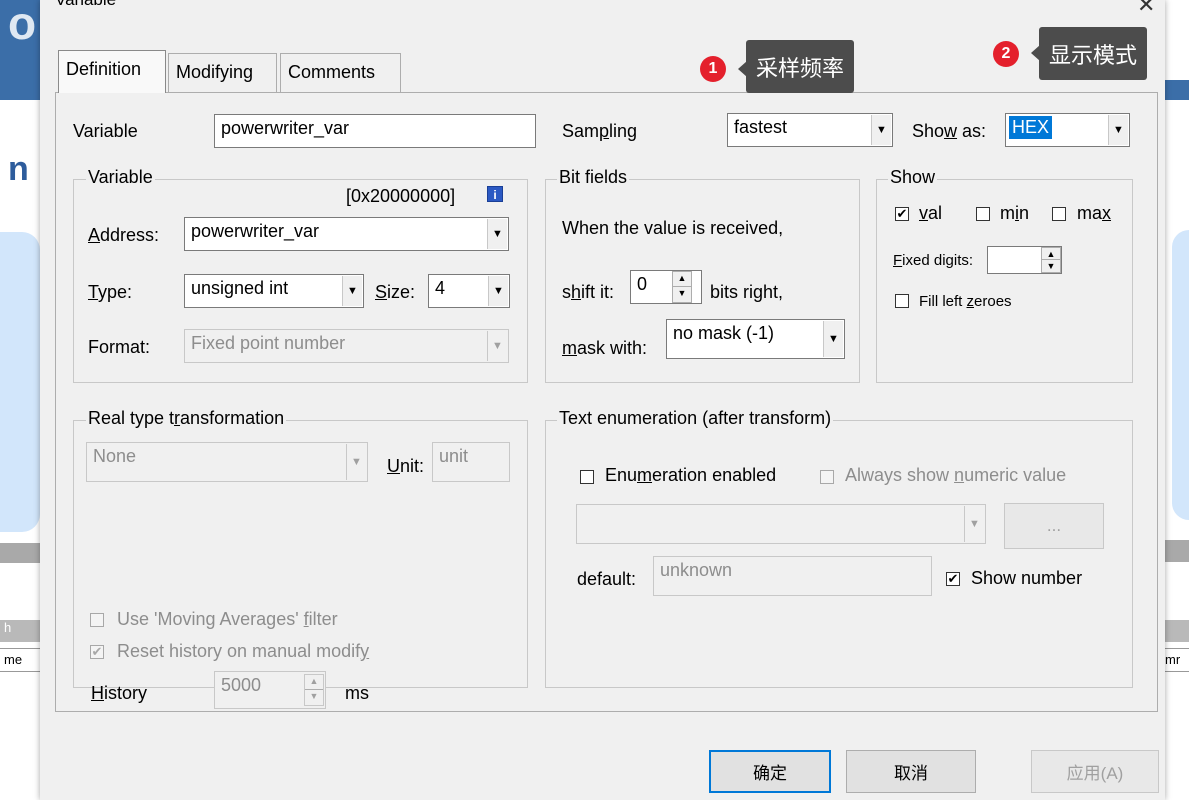  What do you see at coordinates (810, 130) in the screenshot?
I see `sampling-select: fastest ▼` at bounding box center [810, 130].